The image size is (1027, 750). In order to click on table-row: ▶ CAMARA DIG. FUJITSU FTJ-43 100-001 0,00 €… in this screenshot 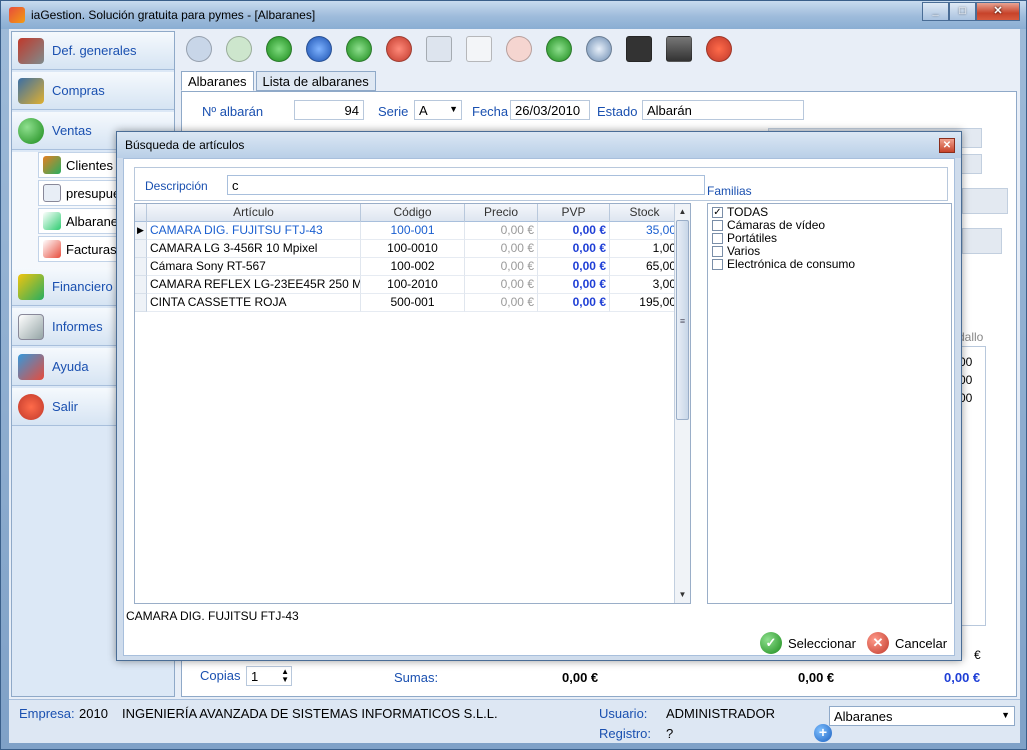, I will do `click(407, 231)`.